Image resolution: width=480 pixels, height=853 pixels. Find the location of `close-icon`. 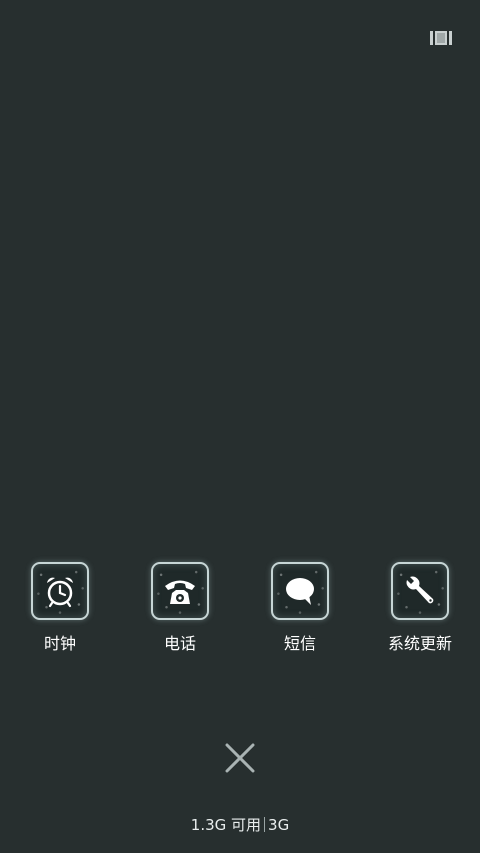

close-icon is located at coordinates (240, 758).